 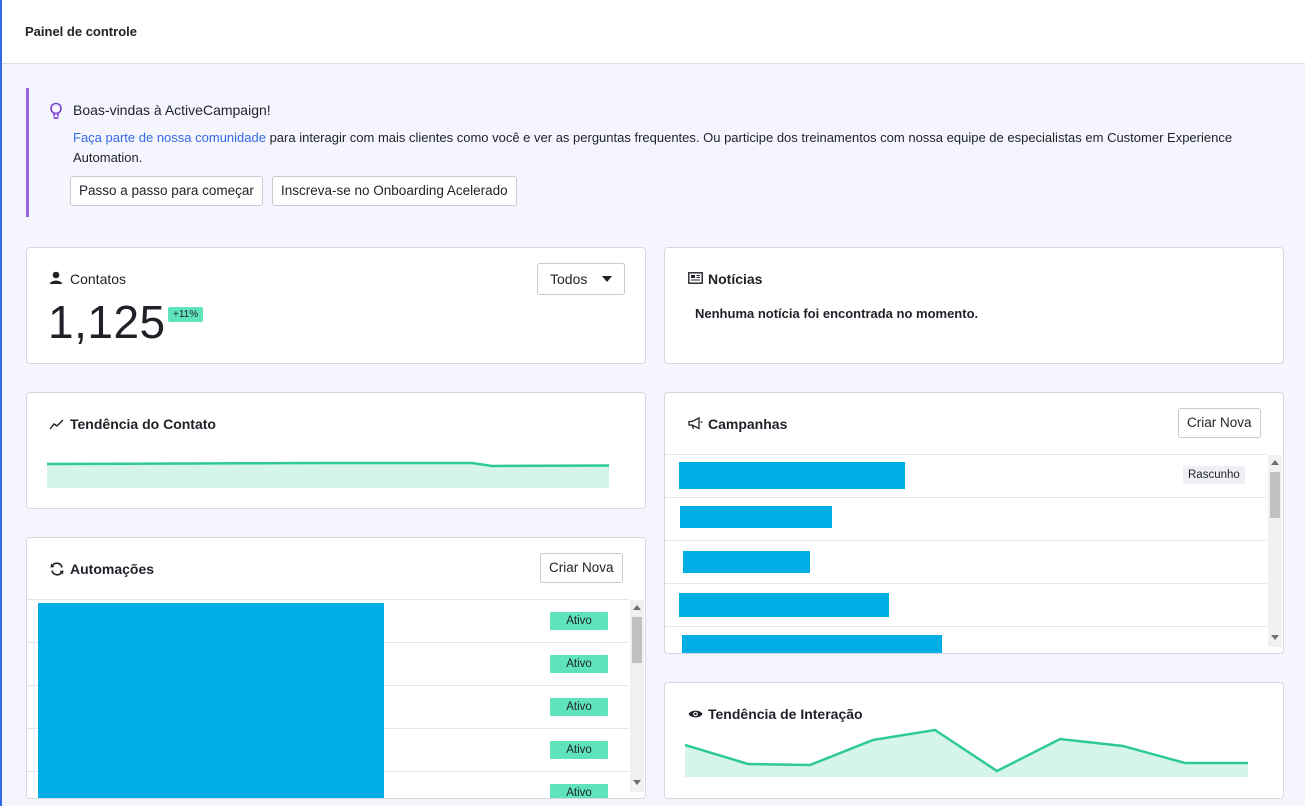 I want to click on news-title: Notícias, so click(x=735, y=279).